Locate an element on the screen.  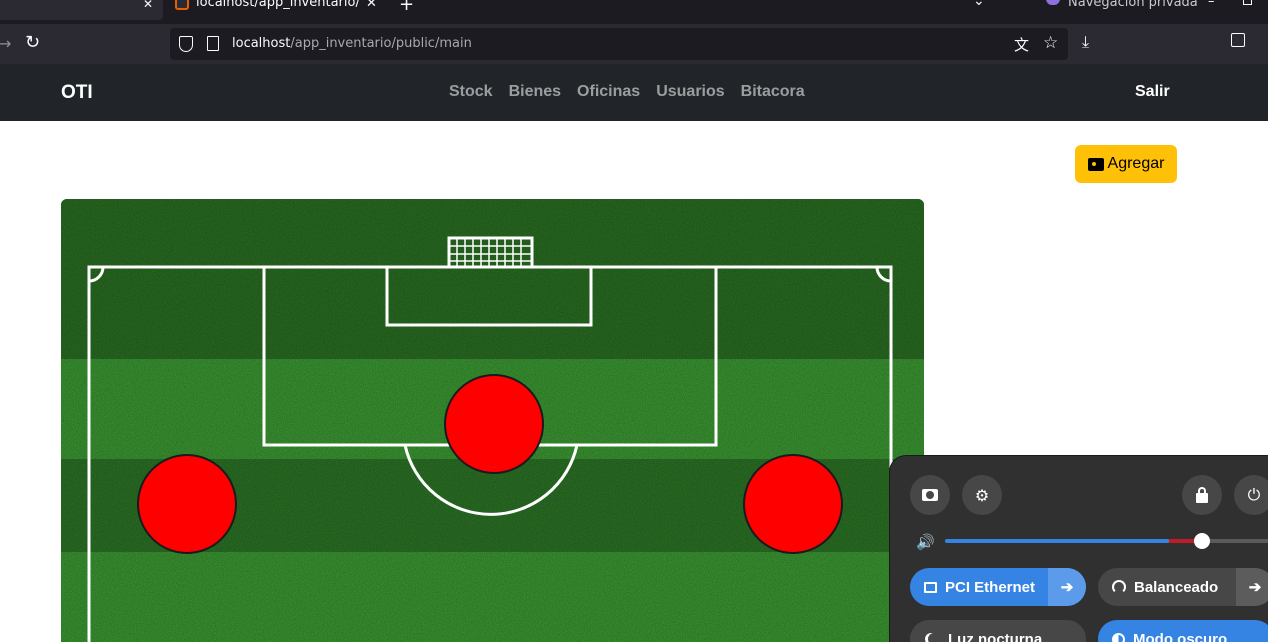
nav-item-usuarios: Usuarios is located at coordinates (690, 92).